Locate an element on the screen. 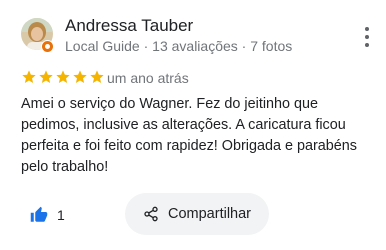  share-icon is located at coordinates (151, 214).